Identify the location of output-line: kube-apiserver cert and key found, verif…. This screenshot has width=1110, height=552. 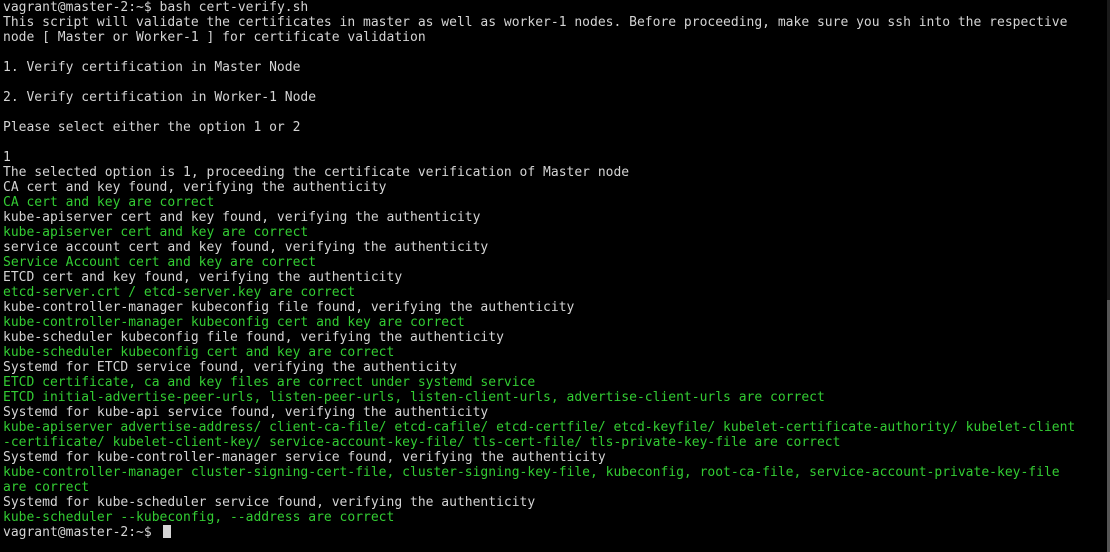
(242, 217).